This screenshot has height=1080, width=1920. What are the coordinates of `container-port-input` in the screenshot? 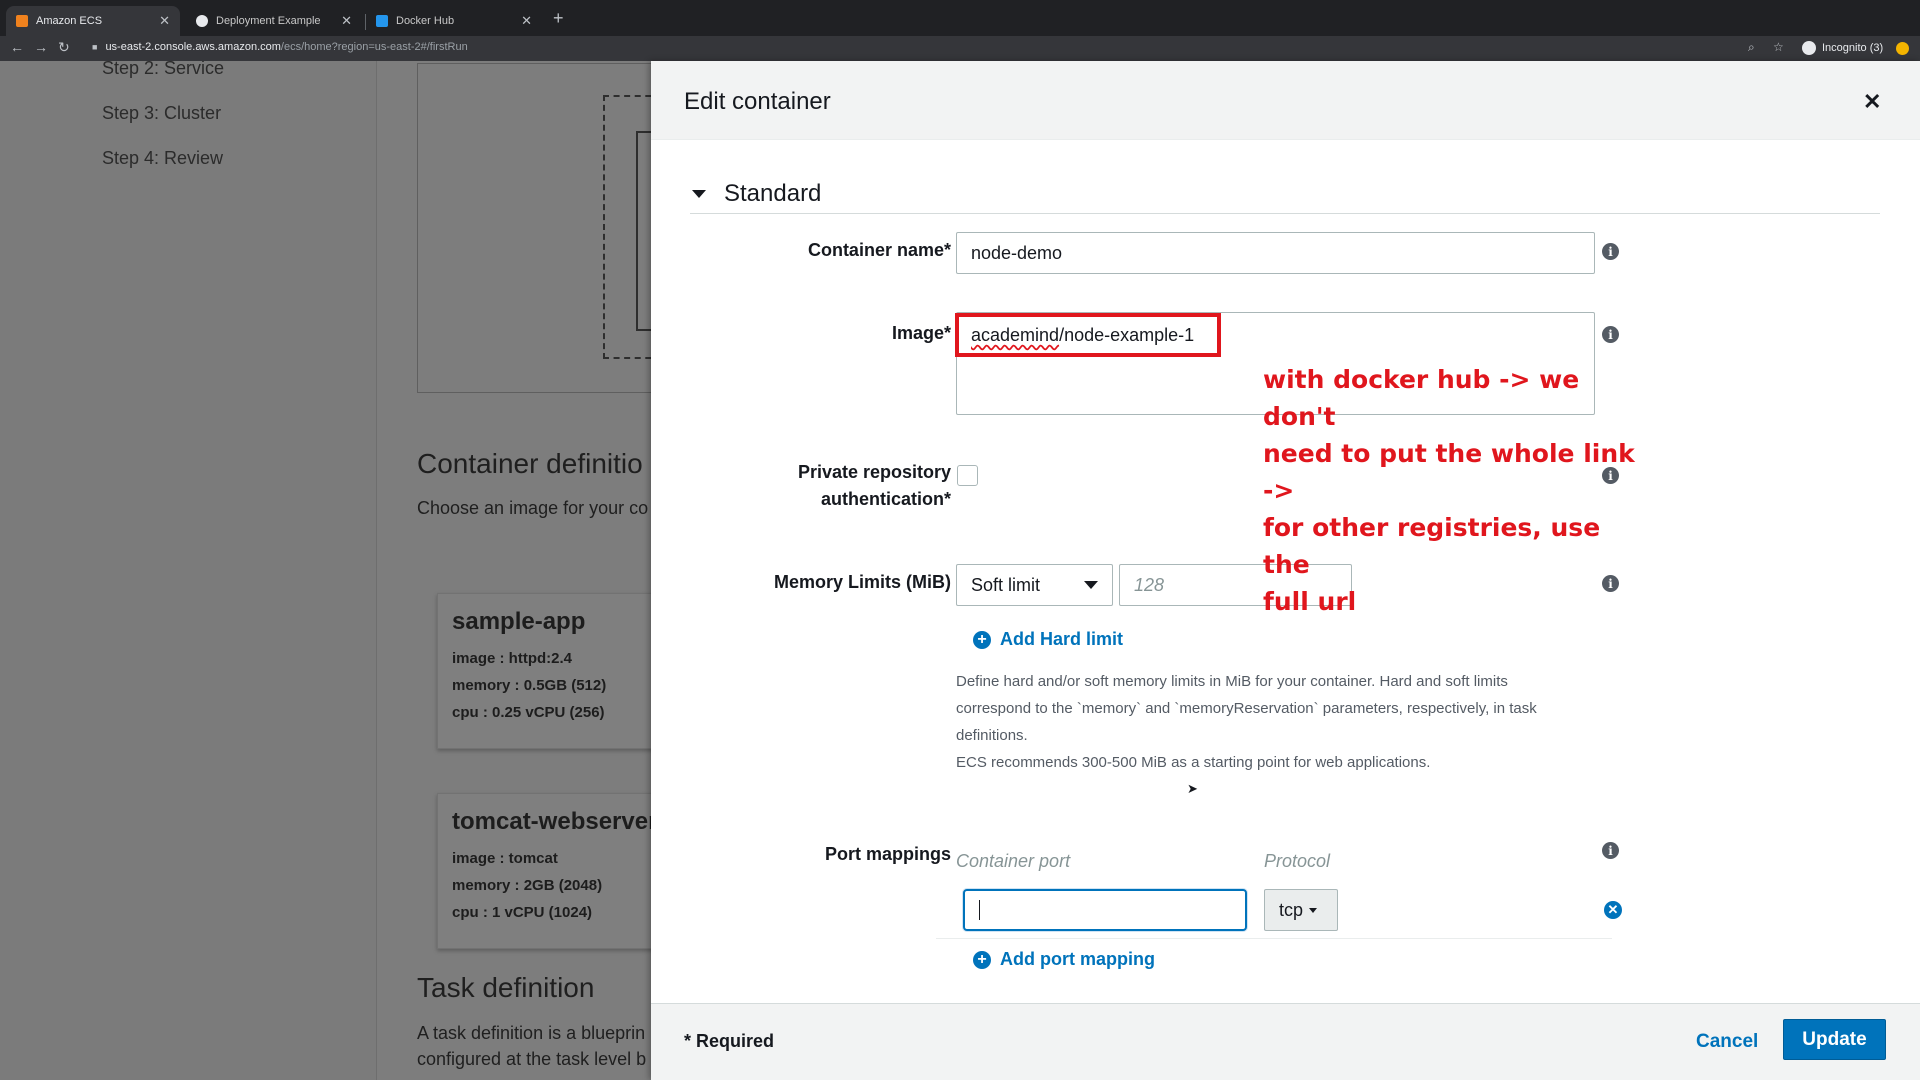 It's located at (1105, 910).